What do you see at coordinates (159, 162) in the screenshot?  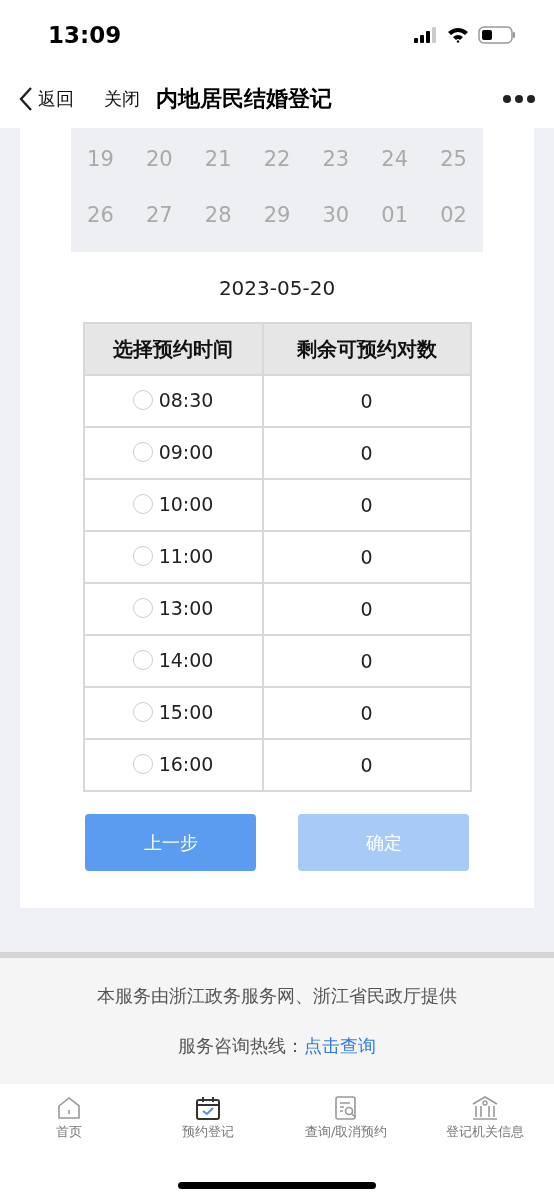 I see `calendar-day: 20` at bounding box center [159, 162].